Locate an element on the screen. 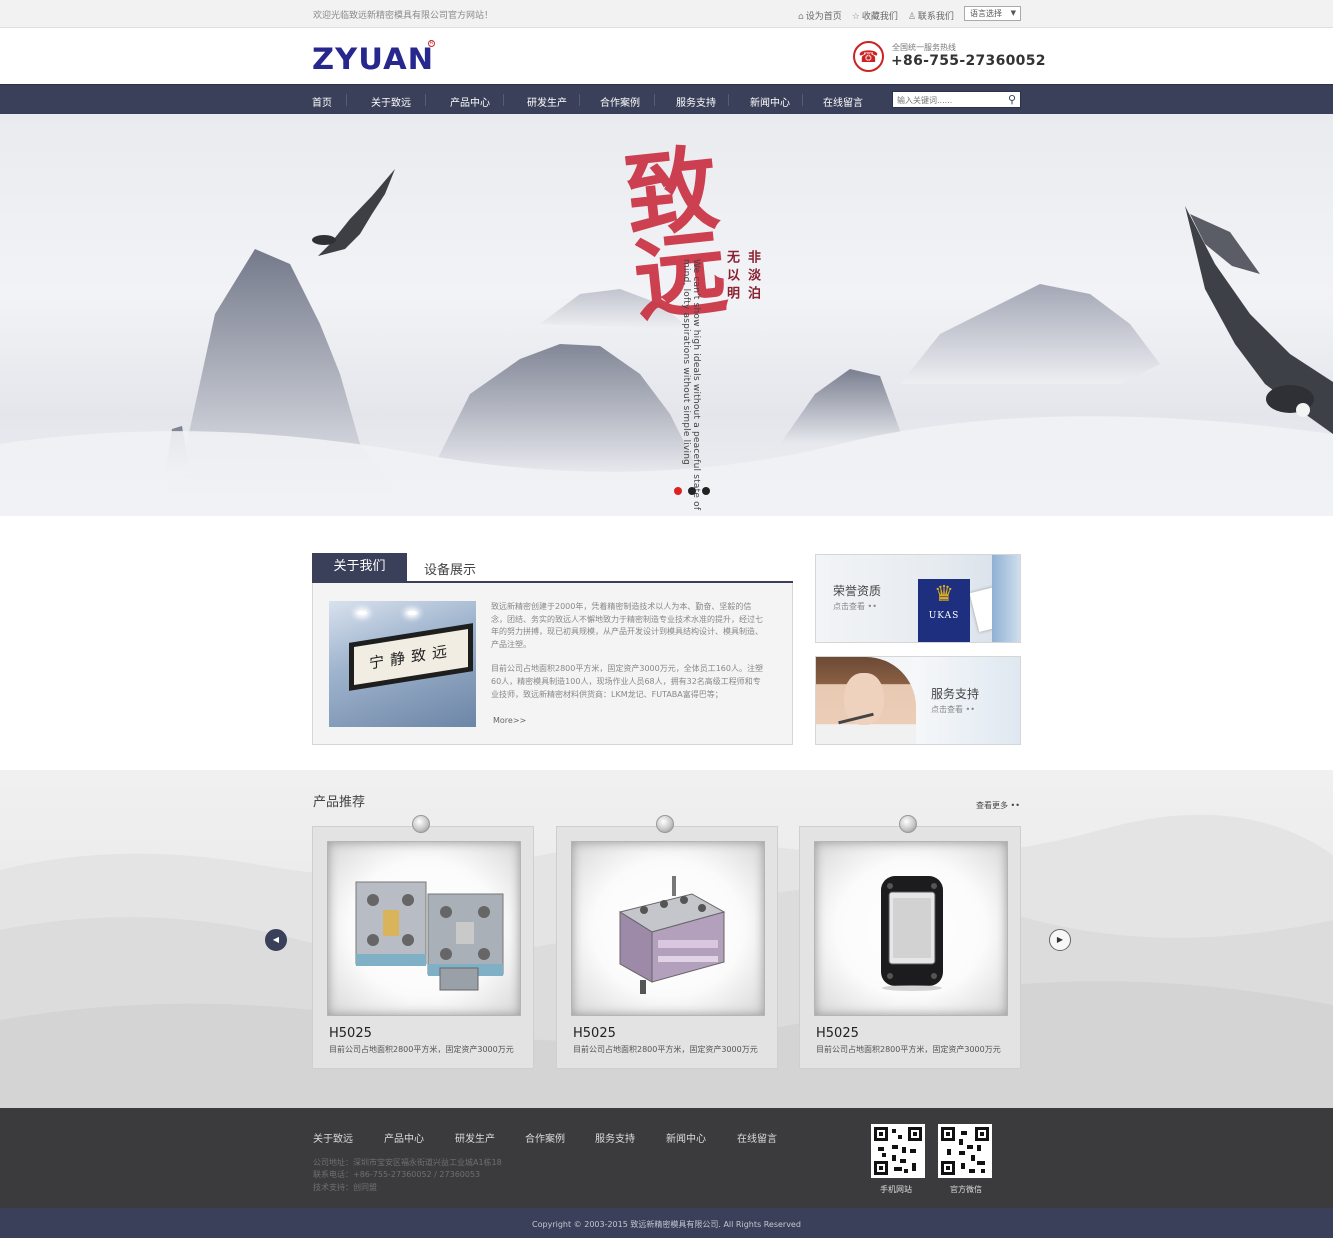 The image size is (1333, 1238). qr-icon is located at coordinates (965, 1151).